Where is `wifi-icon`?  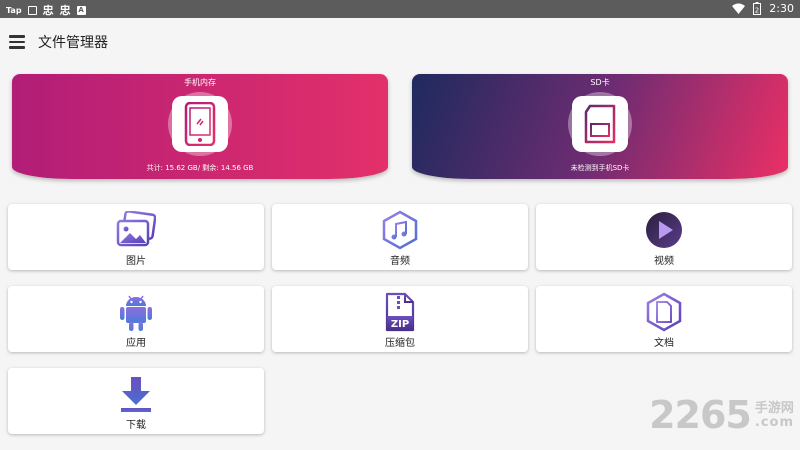
wifi-icon is located at coordinates (739, 8).